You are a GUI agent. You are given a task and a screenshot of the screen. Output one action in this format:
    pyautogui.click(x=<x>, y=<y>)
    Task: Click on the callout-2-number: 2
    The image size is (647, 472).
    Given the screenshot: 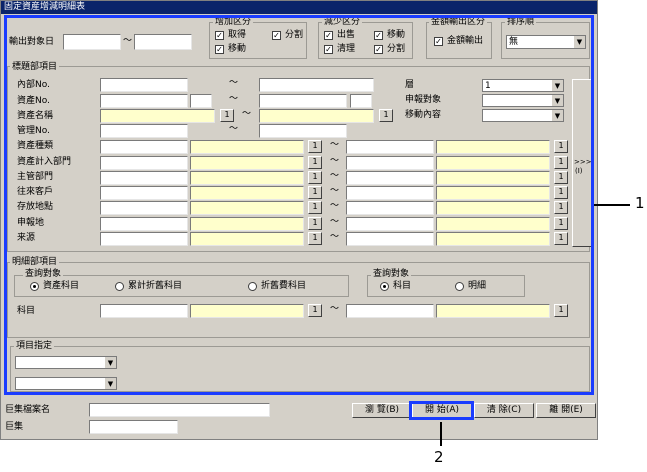 What is the action you would take?
    pyautogui.click(x=439, y=457)
    